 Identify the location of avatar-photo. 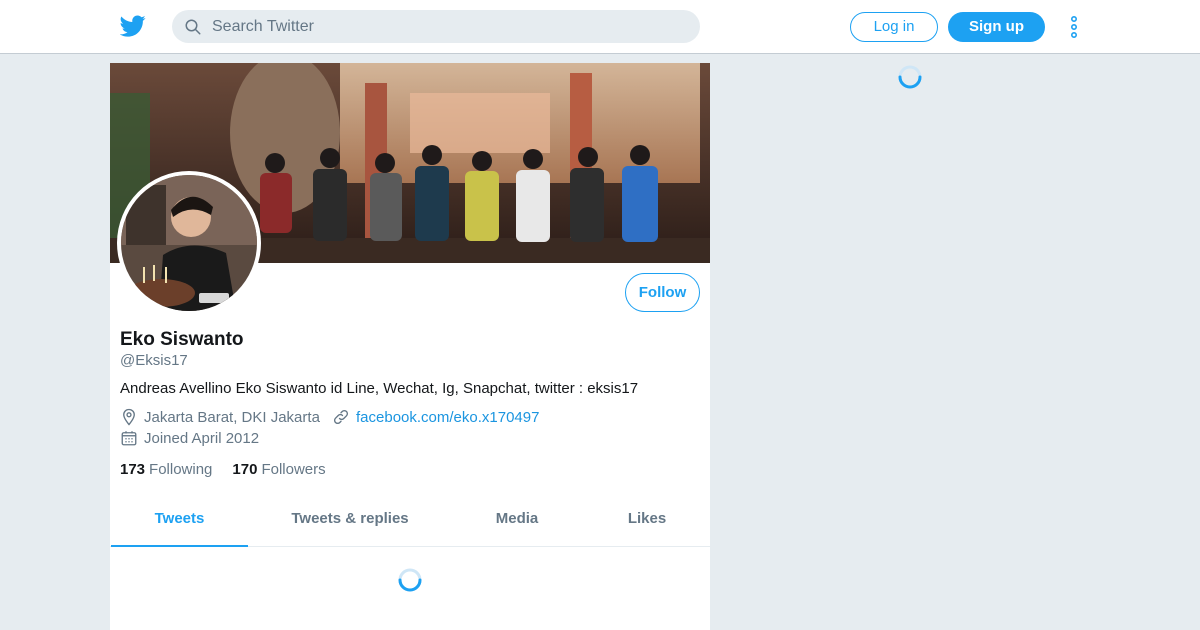
(189, 243).